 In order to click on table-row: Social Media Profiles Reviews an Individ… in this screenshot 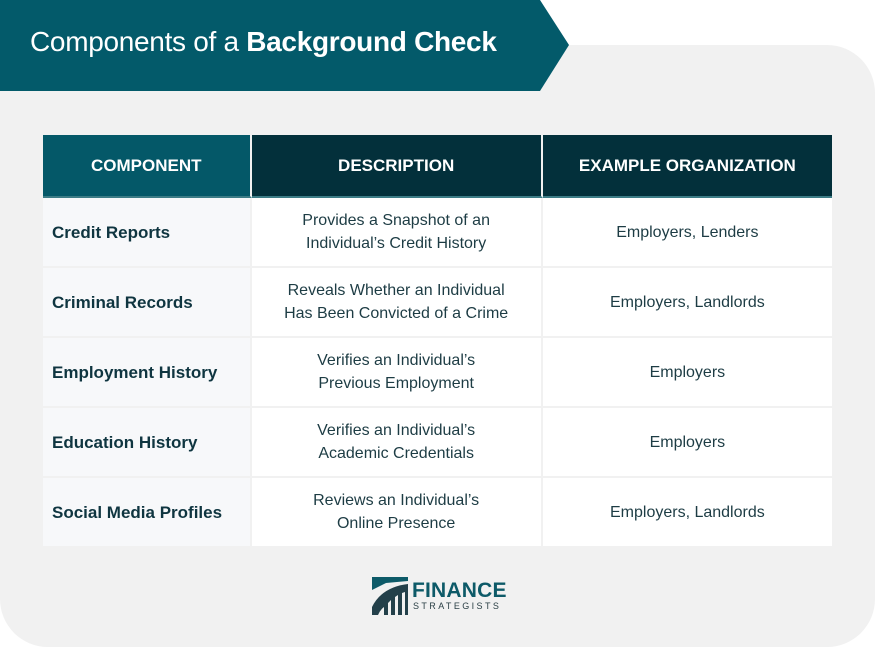, I will do `click(437, 512)`.